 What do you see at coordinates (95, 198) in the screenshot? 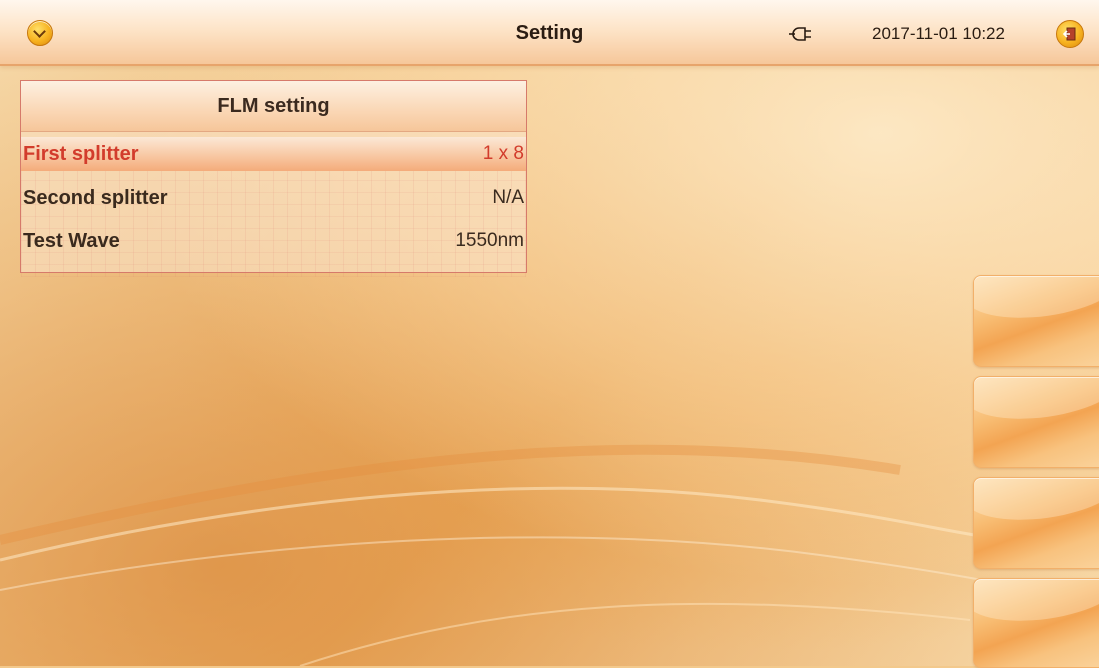
I see `setting-label: Second splitter` at bounding box center [95, 198].